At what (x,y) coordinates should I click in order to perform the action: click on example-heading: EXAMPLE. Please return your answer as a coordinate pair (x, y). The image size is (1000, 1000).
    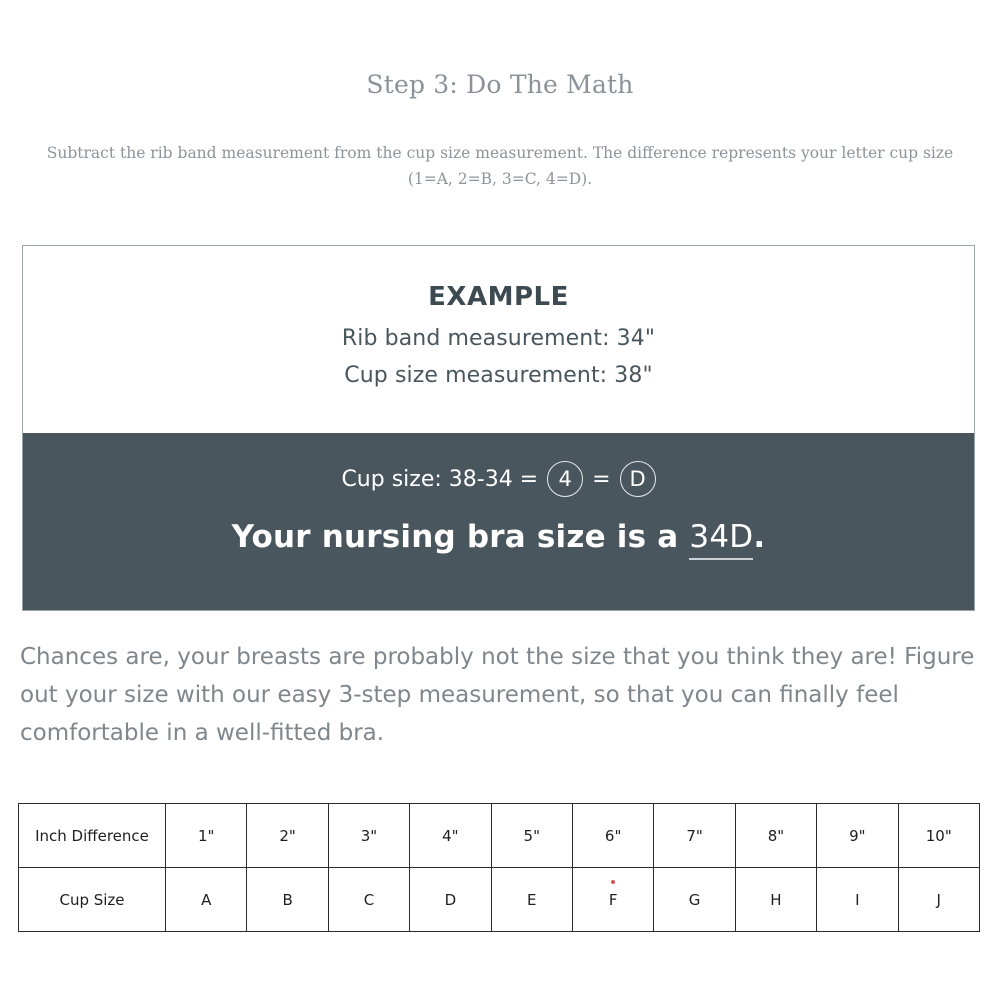
    Looking at the image, I should click on (498, 297).